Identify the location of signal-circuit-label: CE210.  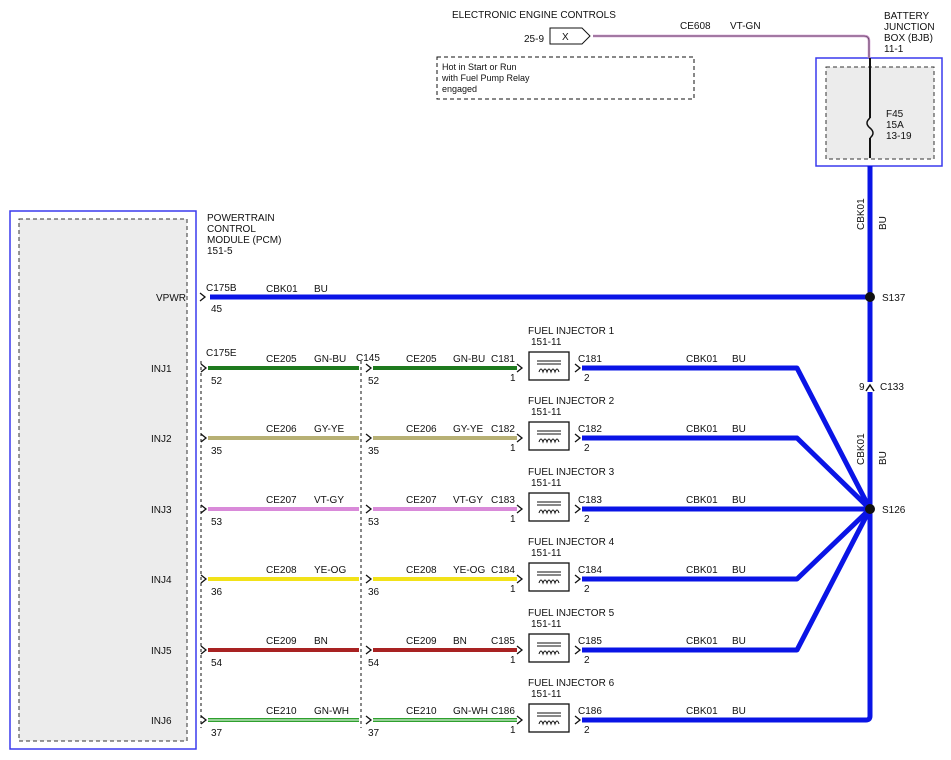
(281, 711).